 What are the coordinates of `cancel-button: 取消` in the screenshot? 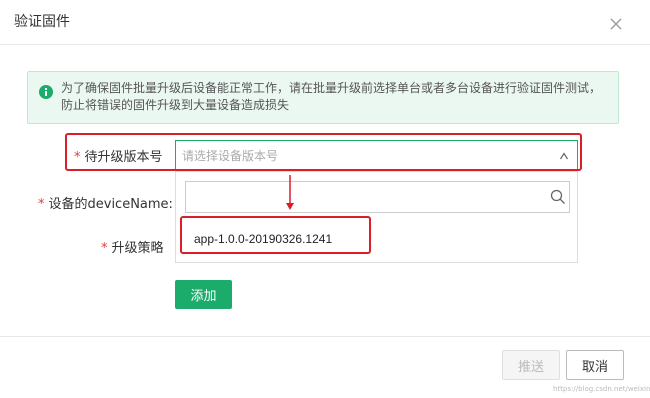 It's located at (595, 365).